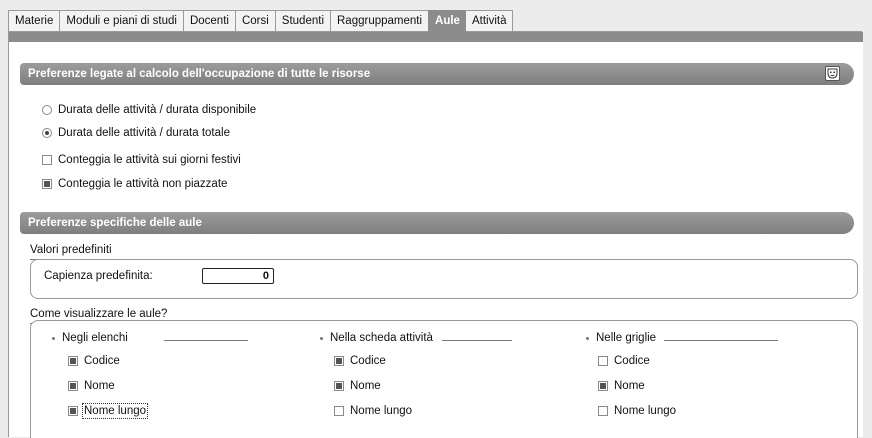 This screenshot has width=872, height=438. Describe the element at coordinates (115, 223) in the screenshot. I see `section-title: Preferenze specifiche delle aule` at that location.